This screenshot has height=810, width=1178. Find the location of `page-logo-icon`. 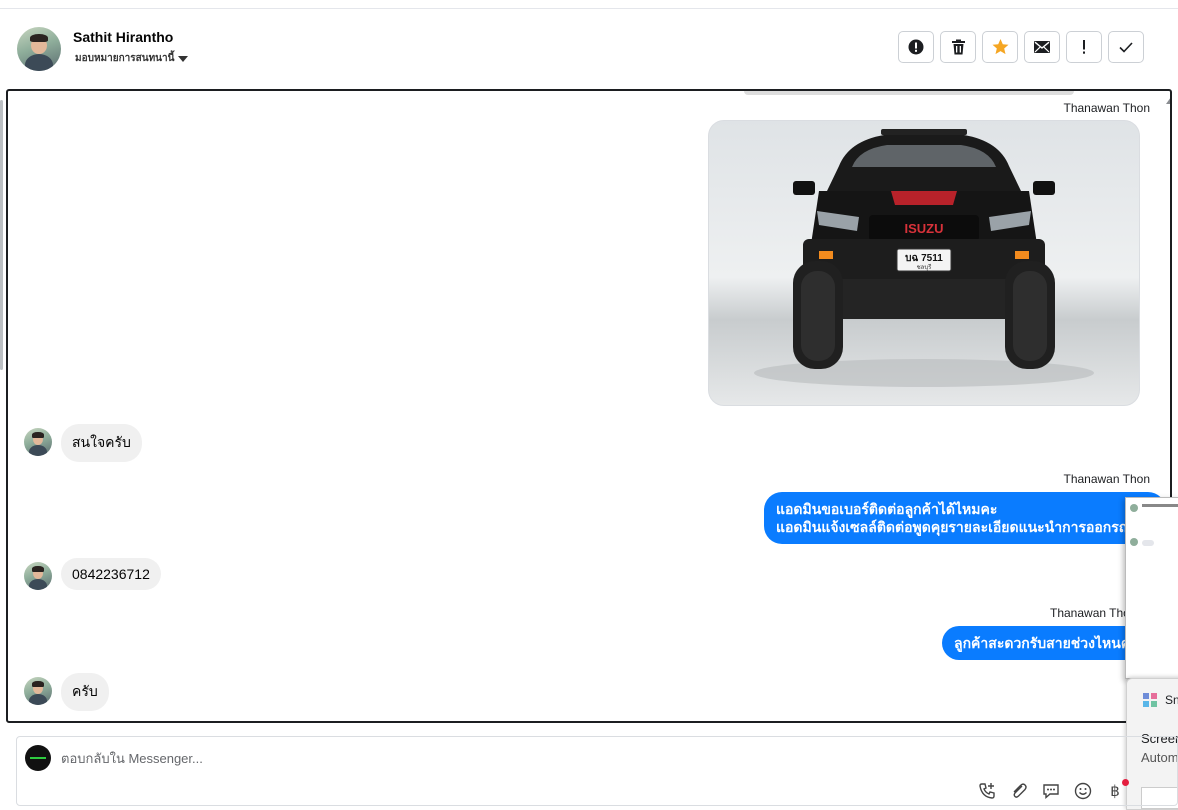

page-logo-icon is located at coordinates (38, 758).